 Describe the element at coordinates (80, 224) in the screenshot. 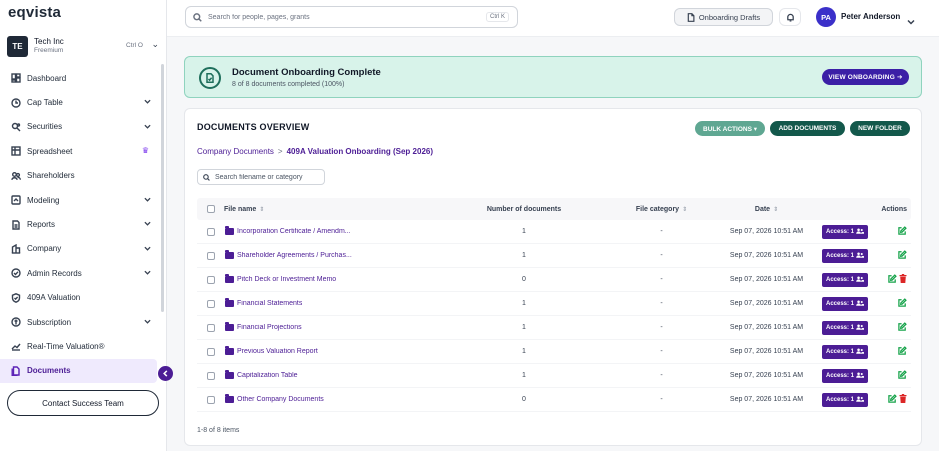

I see `sidebar-item-reports: Reports` at that location.